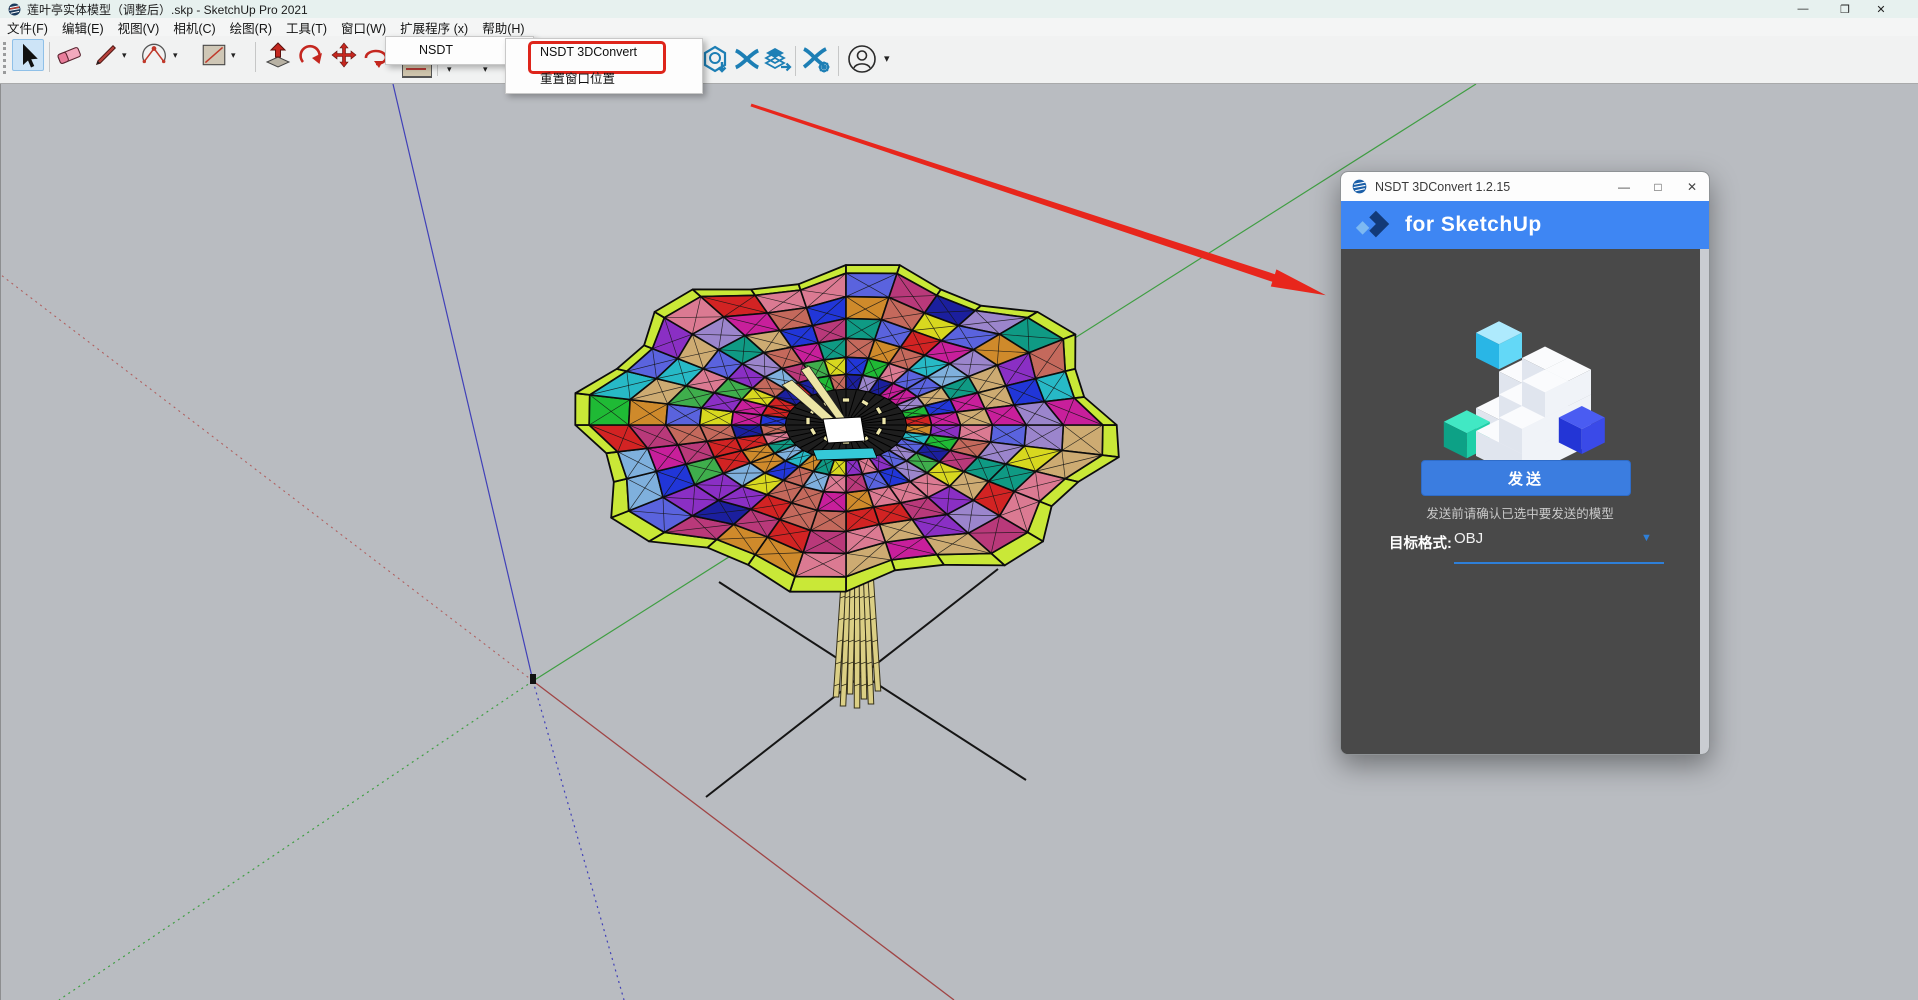  I want to click on toolbar-grip, so click(6, 58).